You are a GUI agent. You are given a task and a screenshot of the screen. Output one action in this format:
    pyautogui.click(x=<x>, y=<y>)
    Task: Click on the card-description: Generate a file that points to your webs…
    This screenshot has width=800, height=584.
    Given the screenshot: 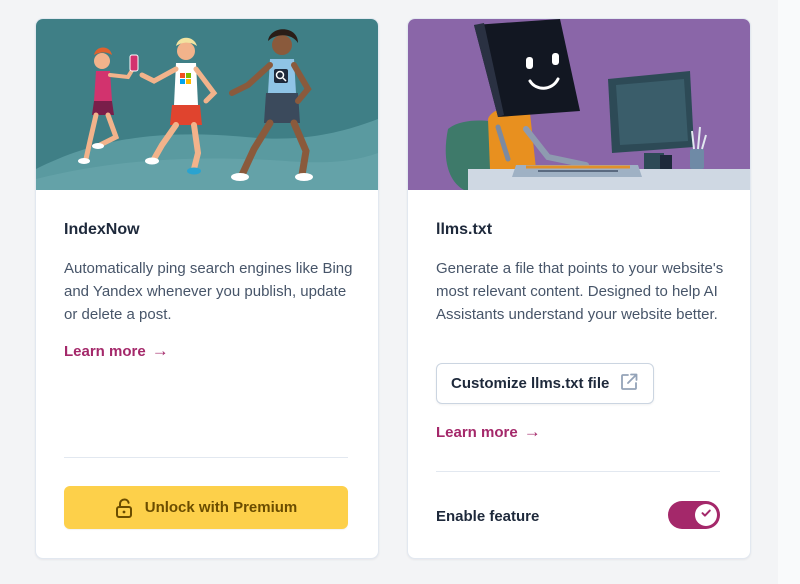 What is the action you would take?
    pyautogui.click(x=580, y=291)
    